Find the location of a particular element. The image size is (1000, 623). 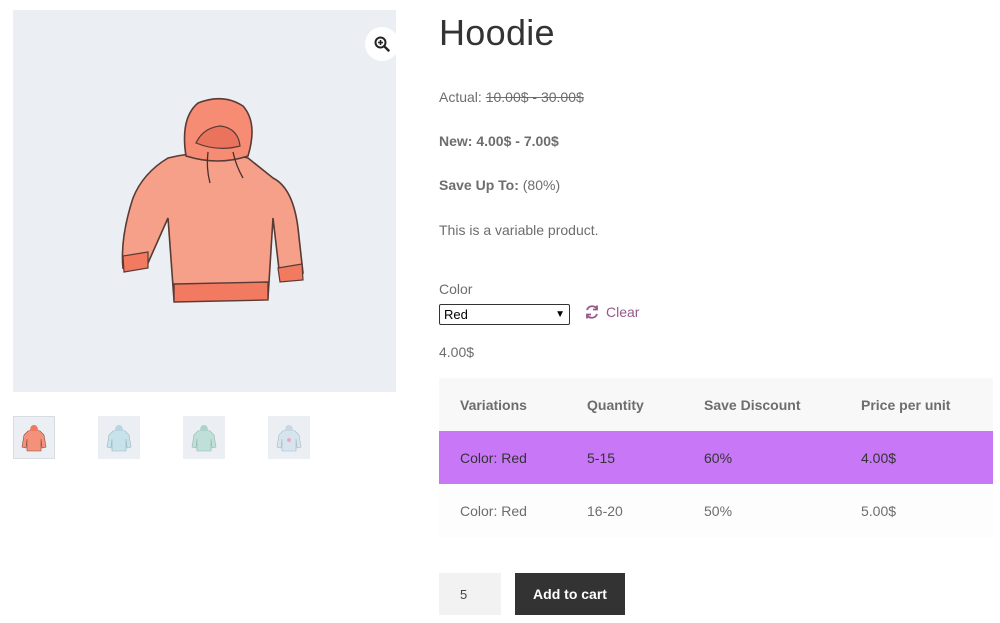

new-price-text: New: 4.00$ - 7.00$ is located at coordinates (499, 141).